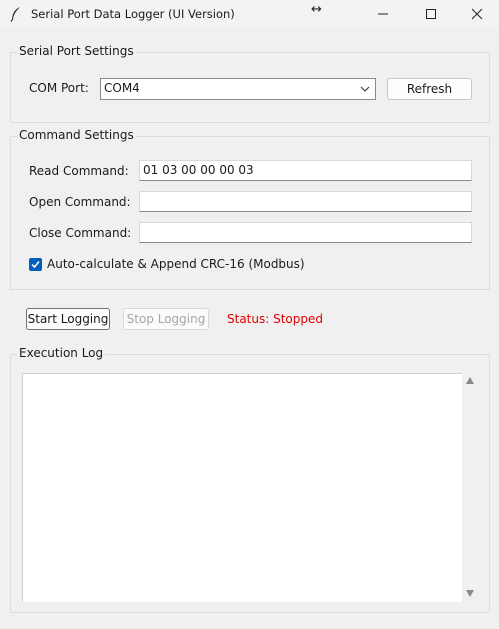 This screenshot has height=629, width=499. Describe the element at coordinates (365, 89) in the screenshot. I see `chevron-down-icon` at that location.